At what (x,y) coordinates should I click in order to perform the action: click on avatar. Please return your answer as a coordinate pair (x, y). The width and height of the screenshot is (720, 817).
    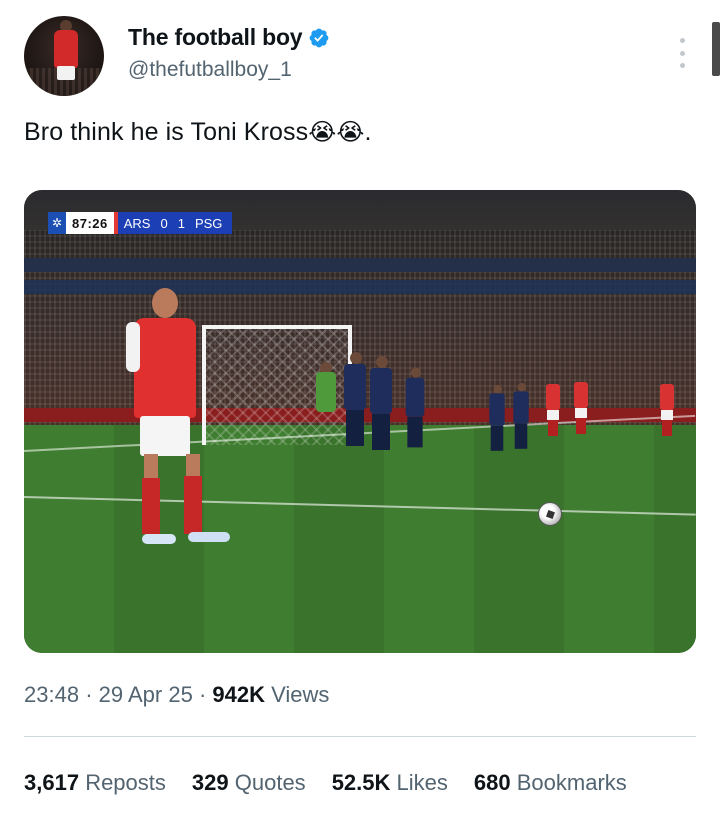
    Looking at the image, I should click on (64, 56).